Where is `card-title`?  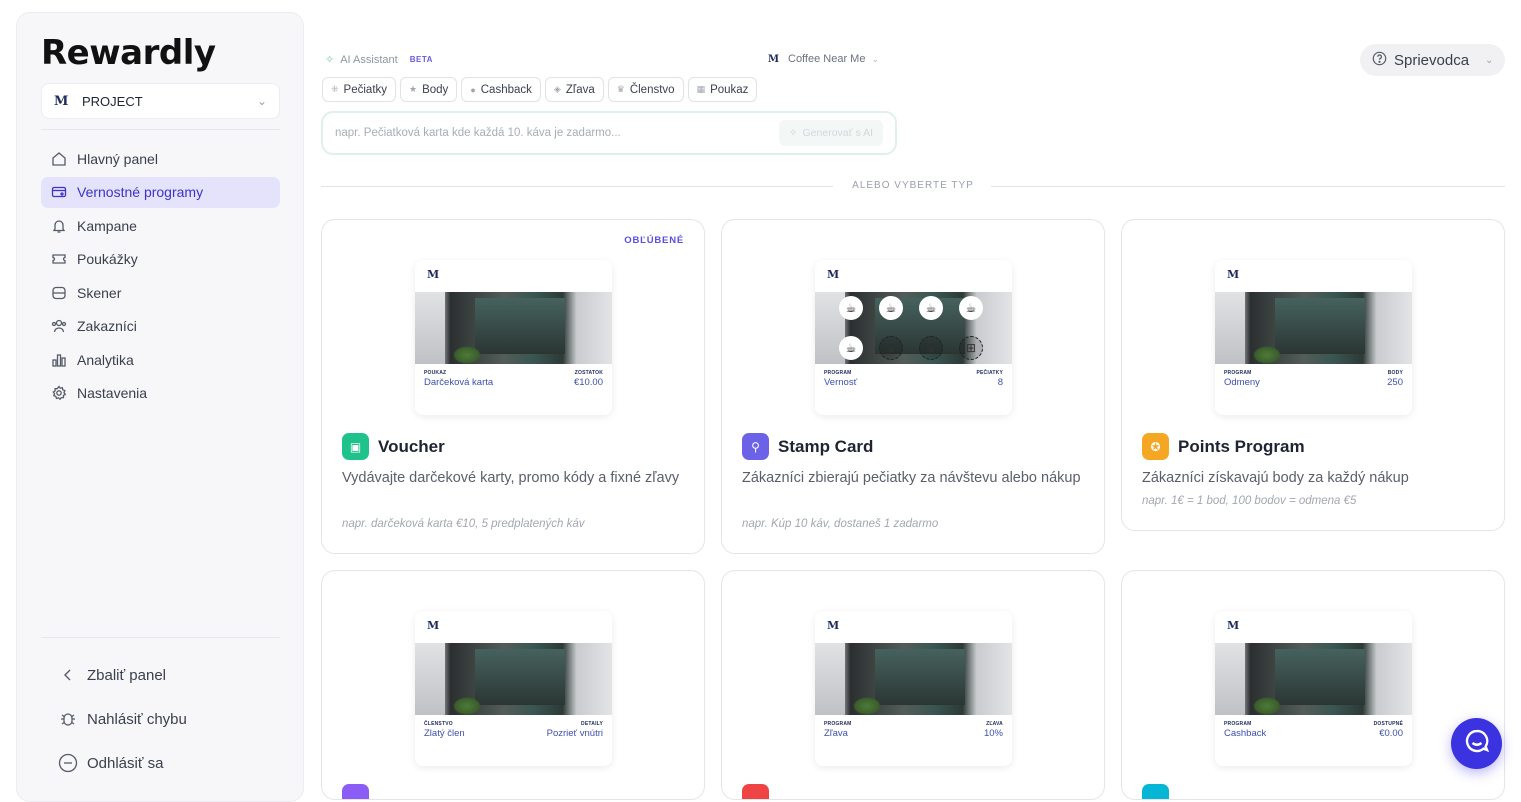
card-title is located at coordinates (1160, 791).